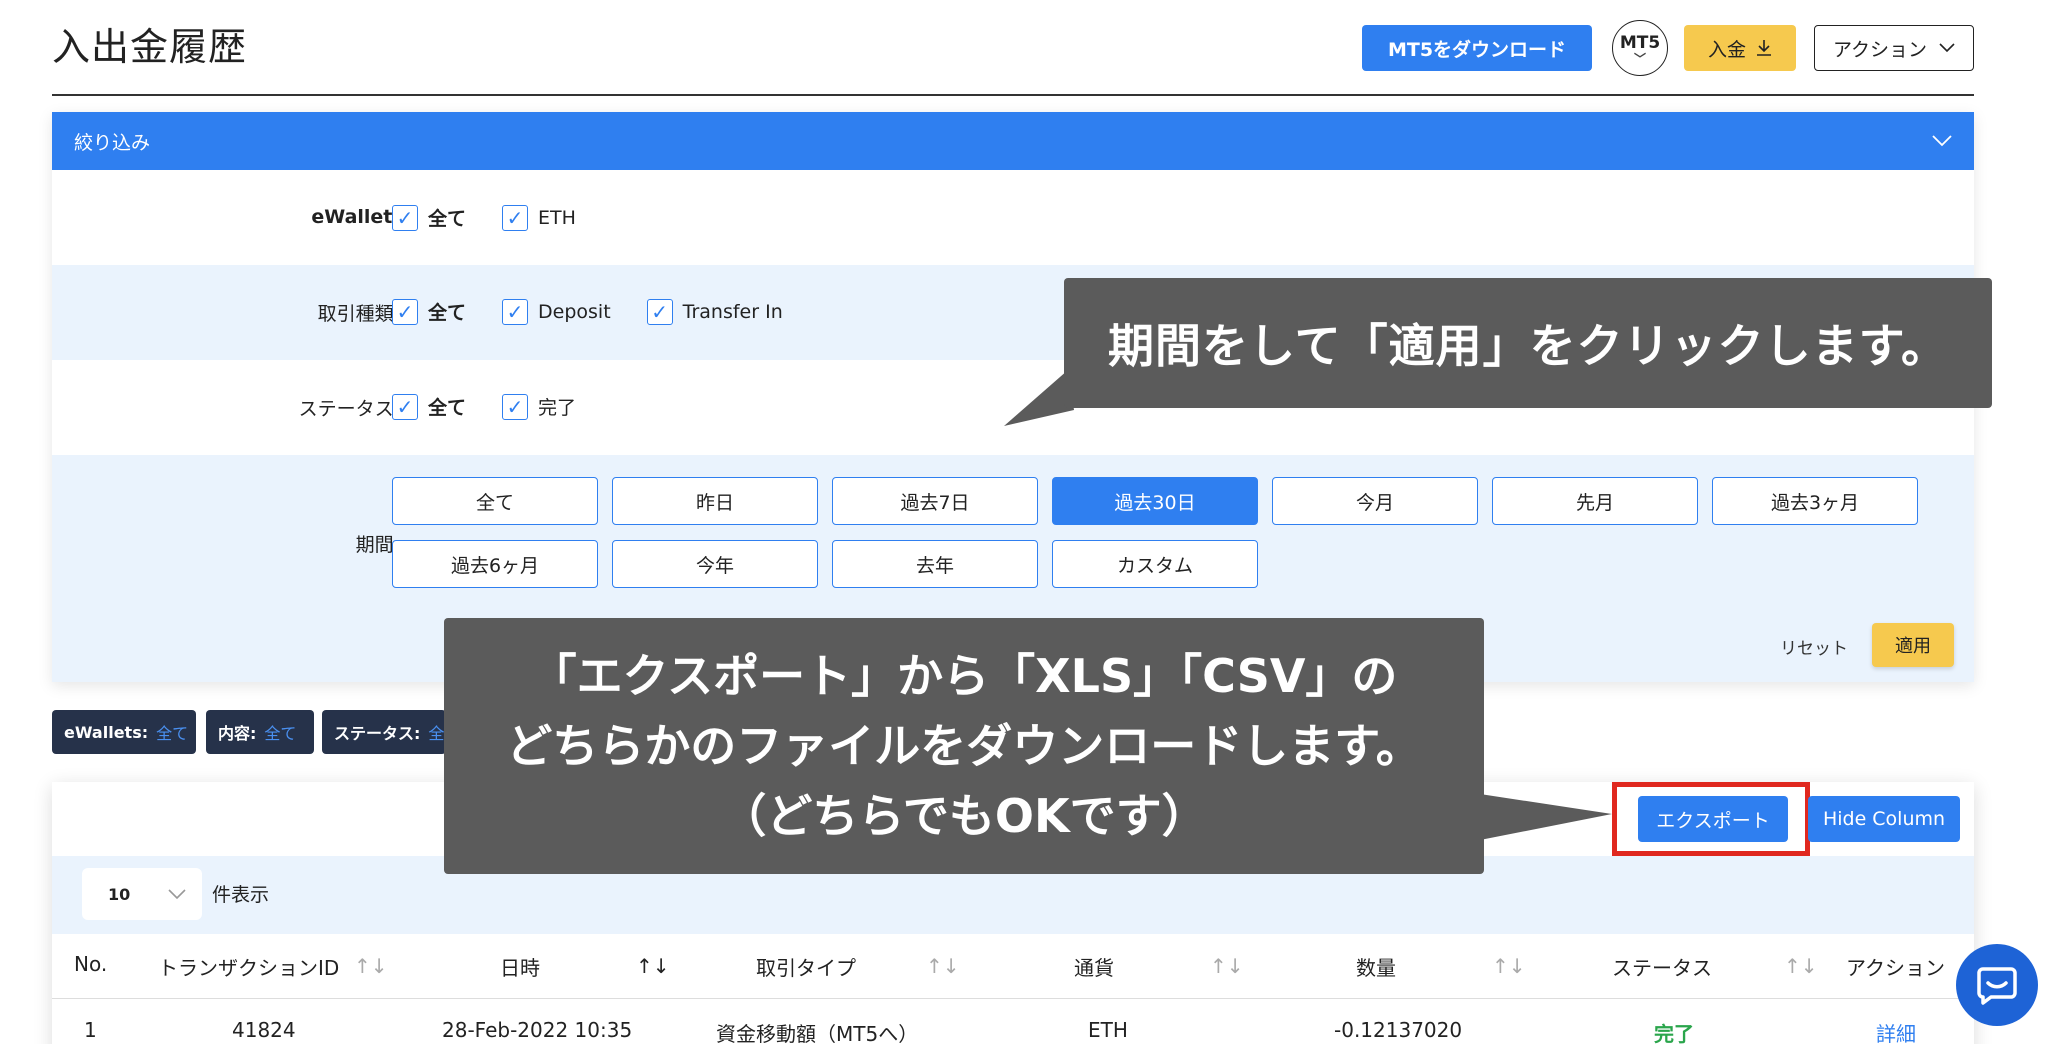 The height and width of the screenshot is (1044, 2046). What do you see at coordinates (248, 966) in the screenshot?
I see `column-header-transaction-id: トランザクションID` at bounding box center [248, 966].